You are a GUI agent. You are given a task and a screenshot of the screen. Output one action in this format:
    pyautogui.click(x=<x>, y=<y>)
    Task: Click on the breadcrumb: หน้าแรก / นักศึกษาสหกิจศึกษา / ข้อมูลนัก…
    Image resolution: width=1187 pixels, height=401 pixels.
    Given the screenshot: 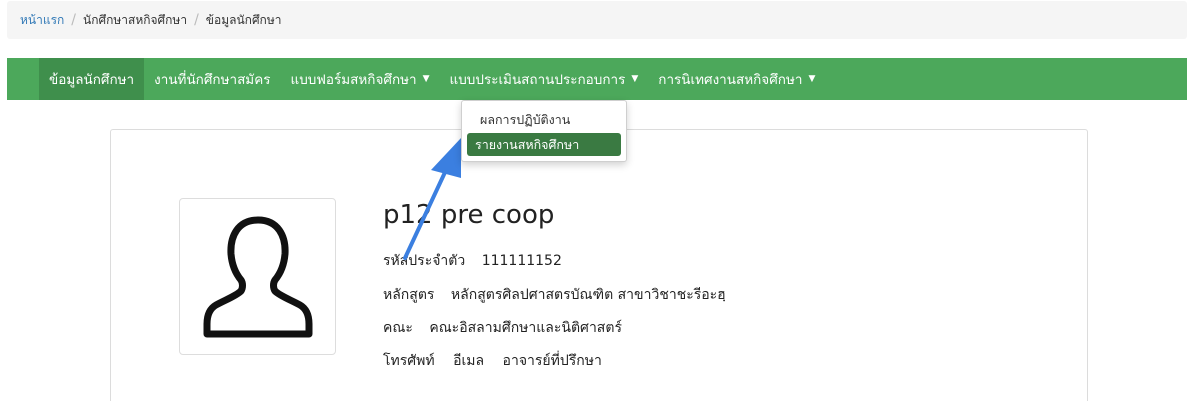 What is the action you would take?
    pyautogui.click(x=597, y=20)
    